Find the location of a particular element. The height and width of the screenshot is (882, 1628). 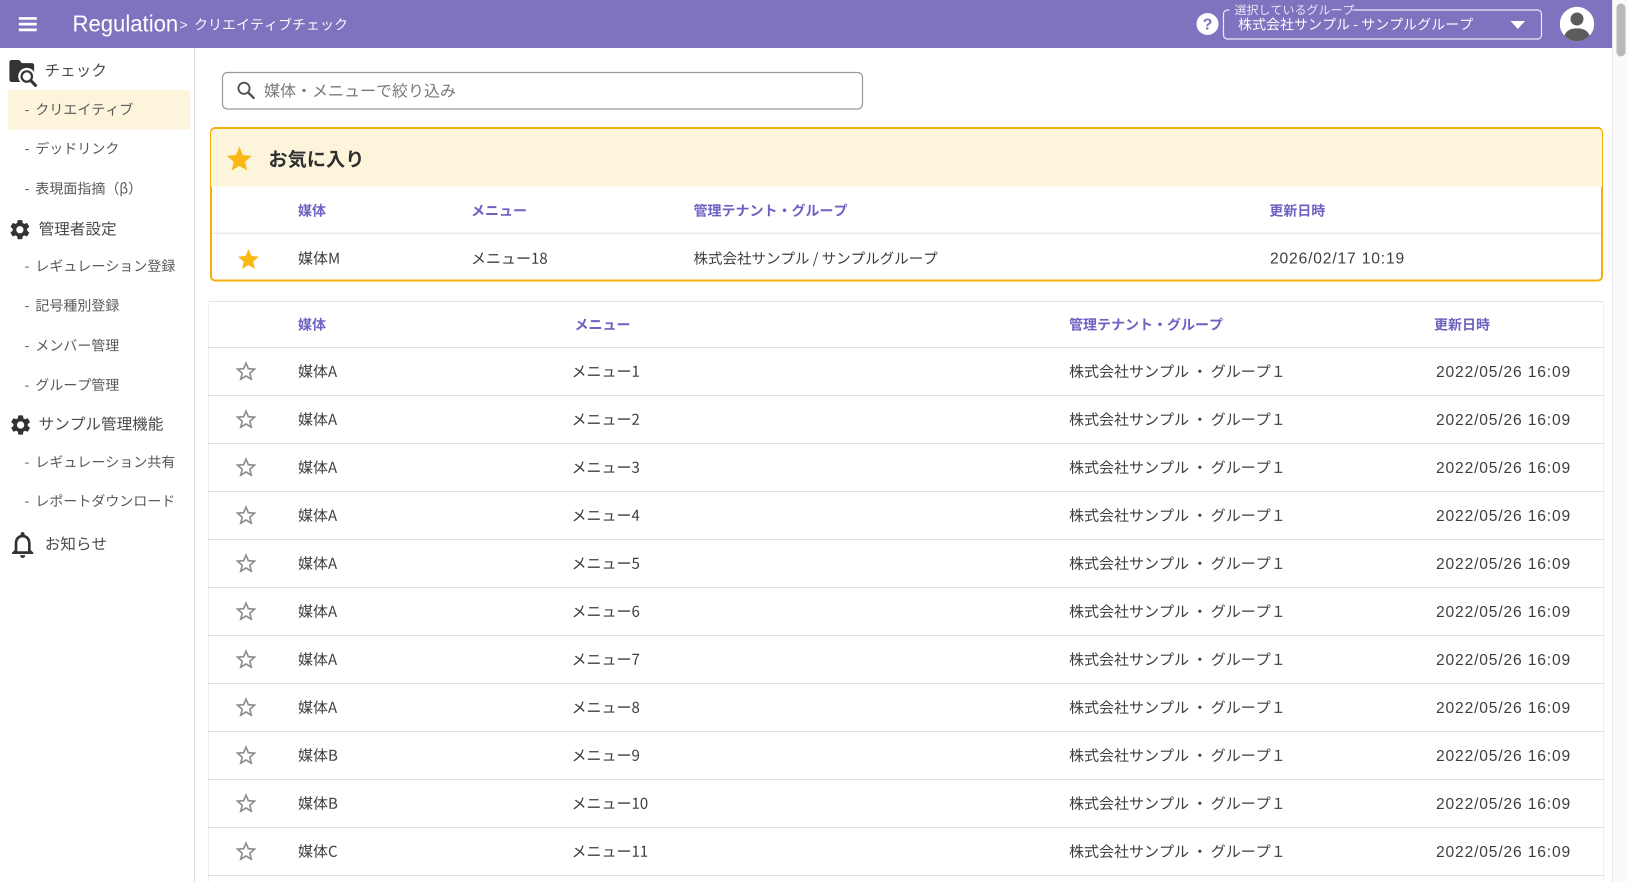

svg-text: Regulation is located at coordinates (126, 23).